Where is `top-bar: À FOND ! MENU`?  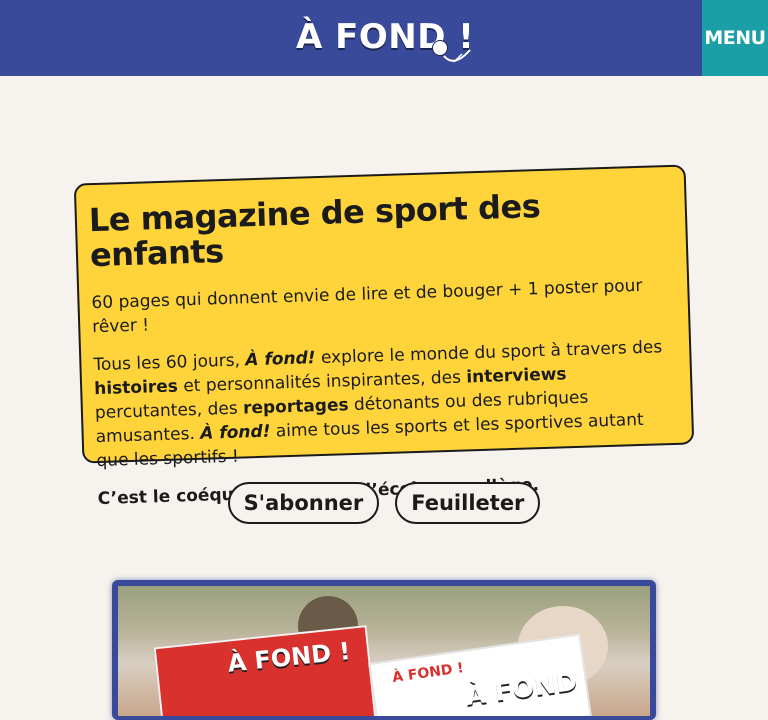 top-bar: À FOND ! MENU is located at coordinates (384, 38).